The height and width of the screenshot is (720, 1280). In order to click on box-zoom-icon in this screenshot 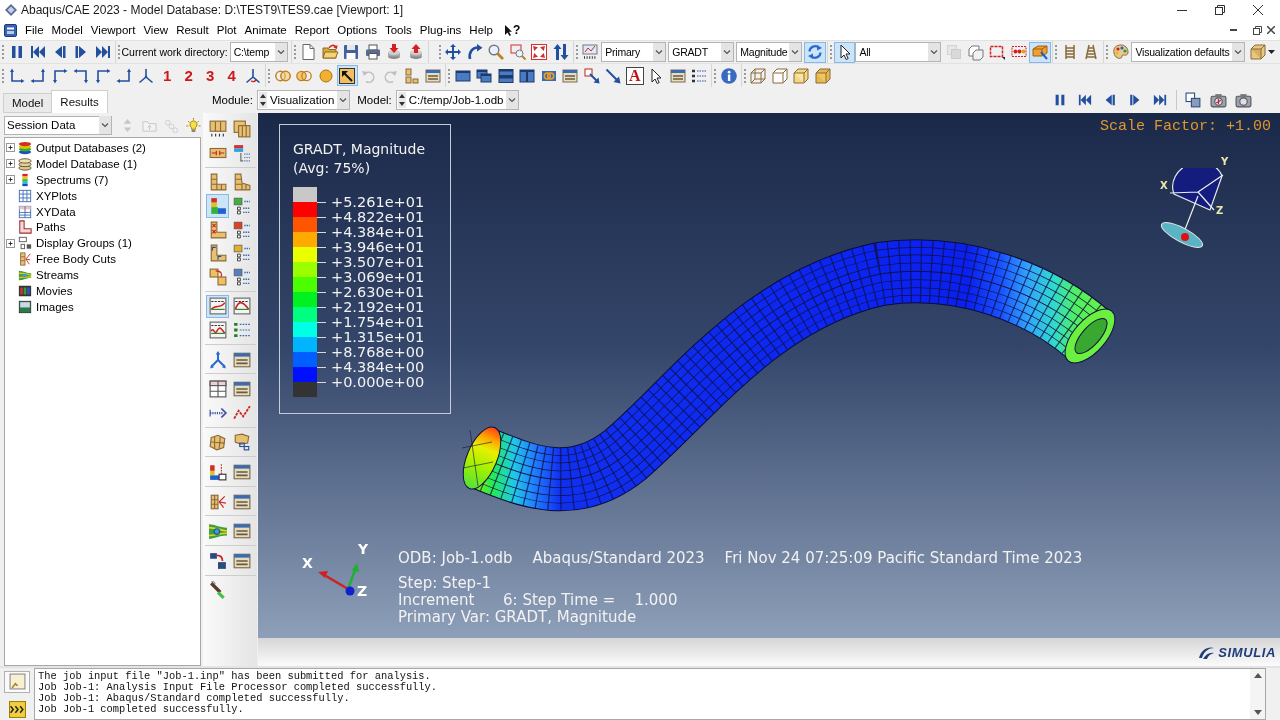, I will do `click(517, 52)`.